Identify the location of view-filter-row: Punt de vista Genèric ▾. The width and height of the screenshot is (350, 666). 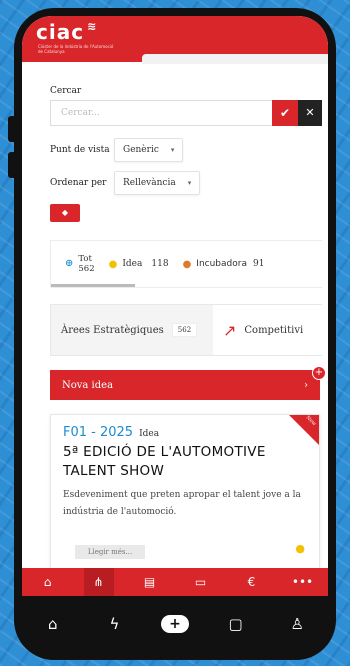
(117, 150).